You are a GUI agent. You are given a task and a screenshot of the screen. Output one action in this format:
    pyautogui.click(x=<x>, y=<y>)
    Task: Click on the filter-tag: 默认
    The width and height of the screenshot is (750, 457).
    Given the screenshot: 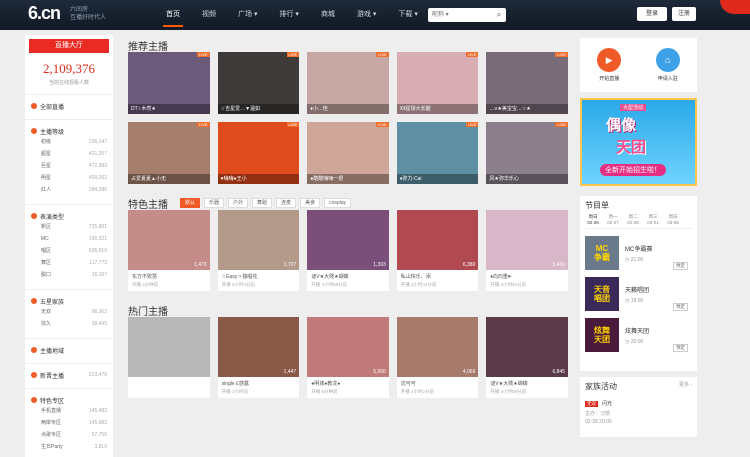 What is the action you would take?
    pyautogui.click(x=190, y=203)
    